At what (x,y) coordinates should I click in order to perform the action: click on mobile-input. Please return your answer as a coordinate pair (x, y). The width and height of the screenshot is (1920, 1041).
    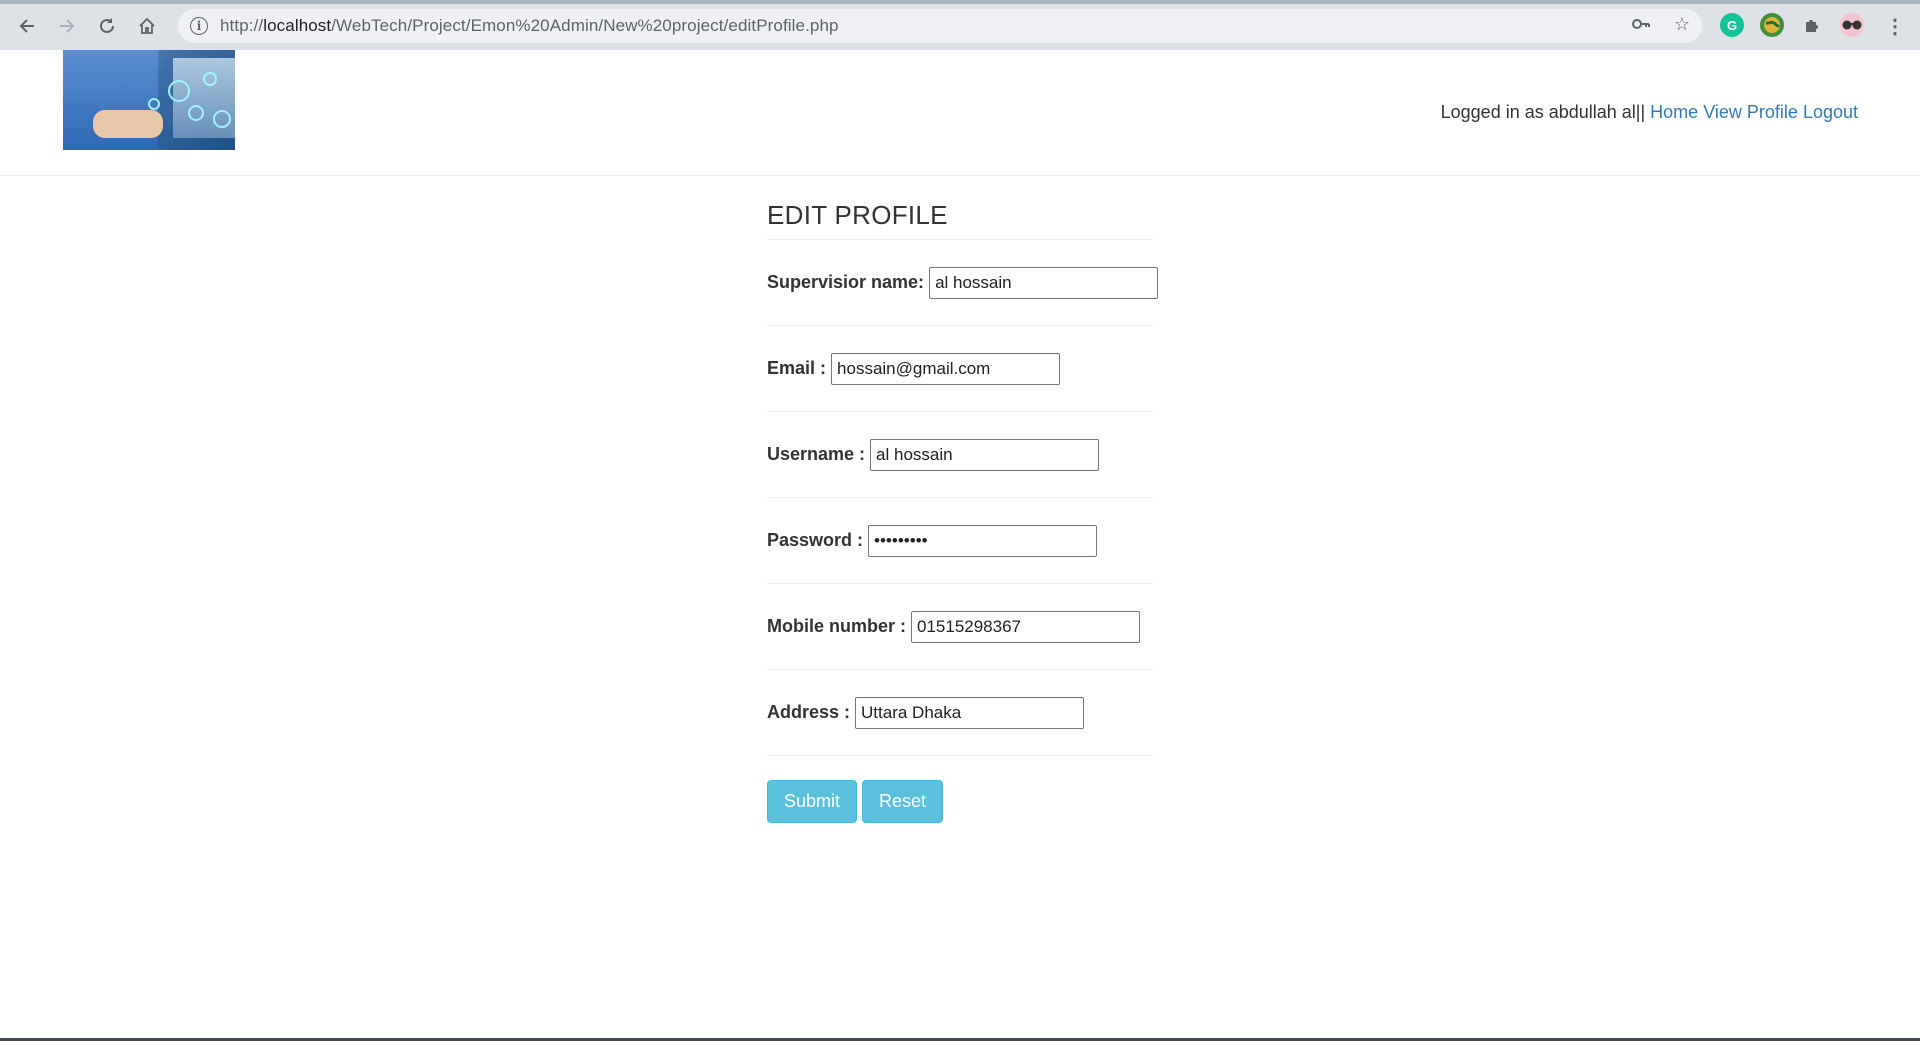
    Looking at the image, I should click on (1025, 626).